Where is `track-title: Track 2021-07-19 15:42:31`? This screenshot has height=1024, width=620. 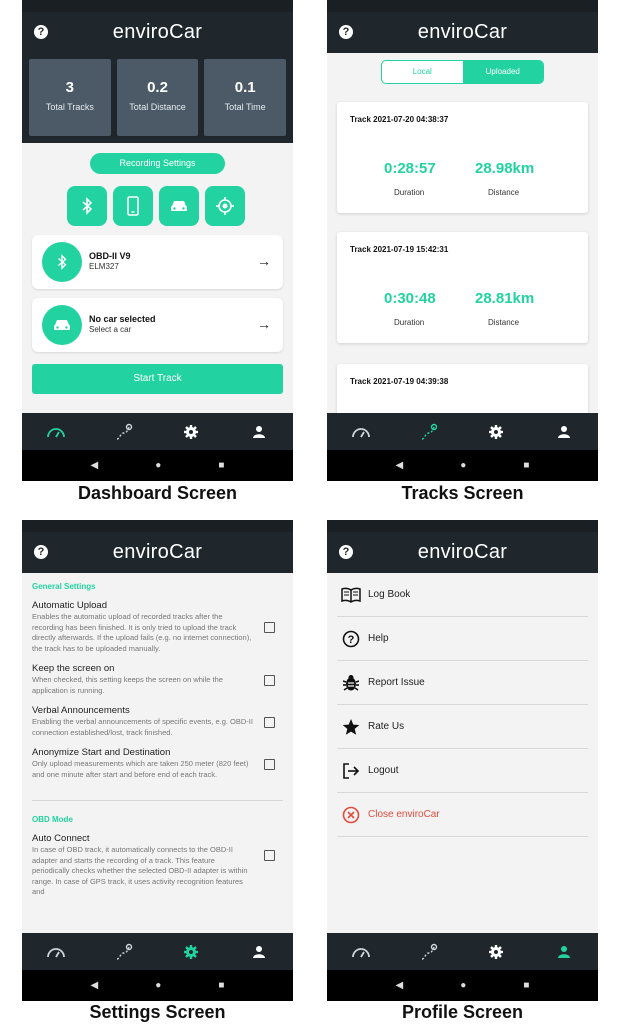 track-title: Track 2021-07-19 15:42:31 is located at coordinates (399, 249).